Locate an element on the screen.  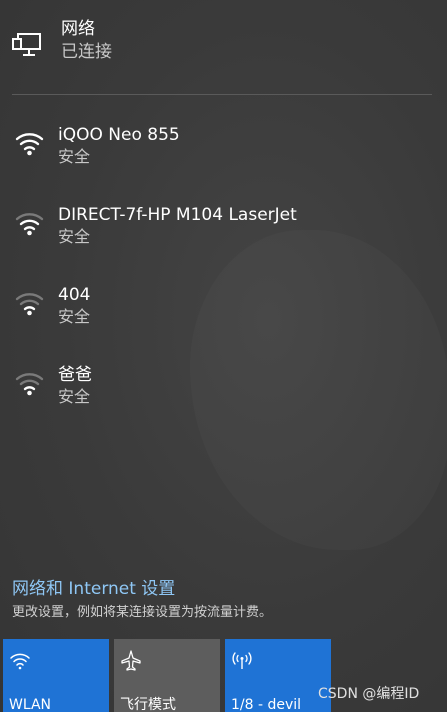
current-network-title: 网络 is located at coordinates (78, 29).